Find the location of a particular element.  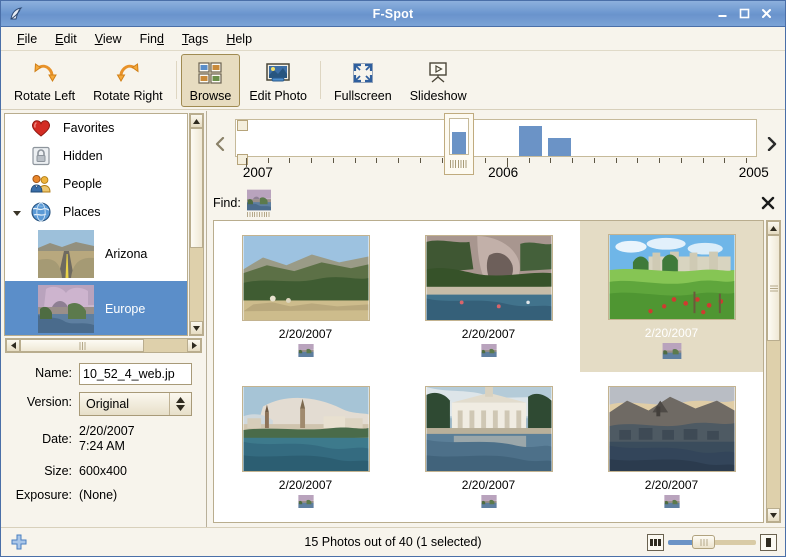

photo-cell-selected: 2/20/2007 is located at coordinates (671, 296).